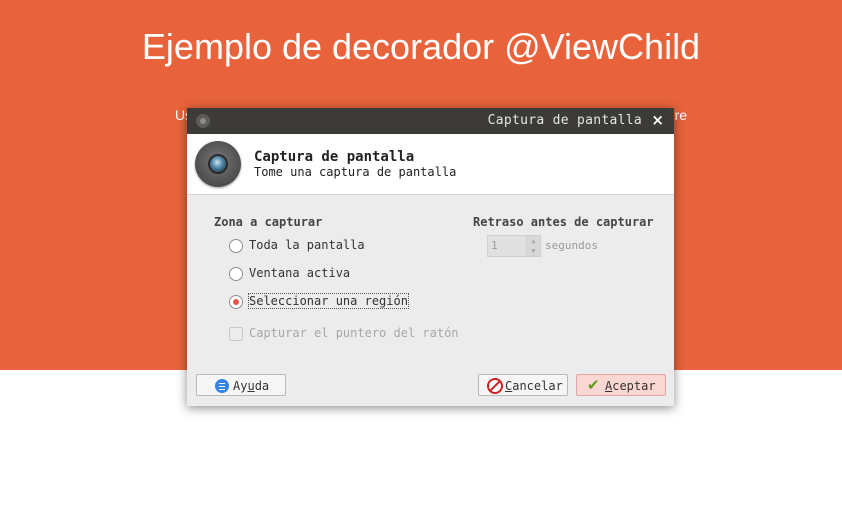  I want to click on cancel-button: Cancelar, so click(523, 385).